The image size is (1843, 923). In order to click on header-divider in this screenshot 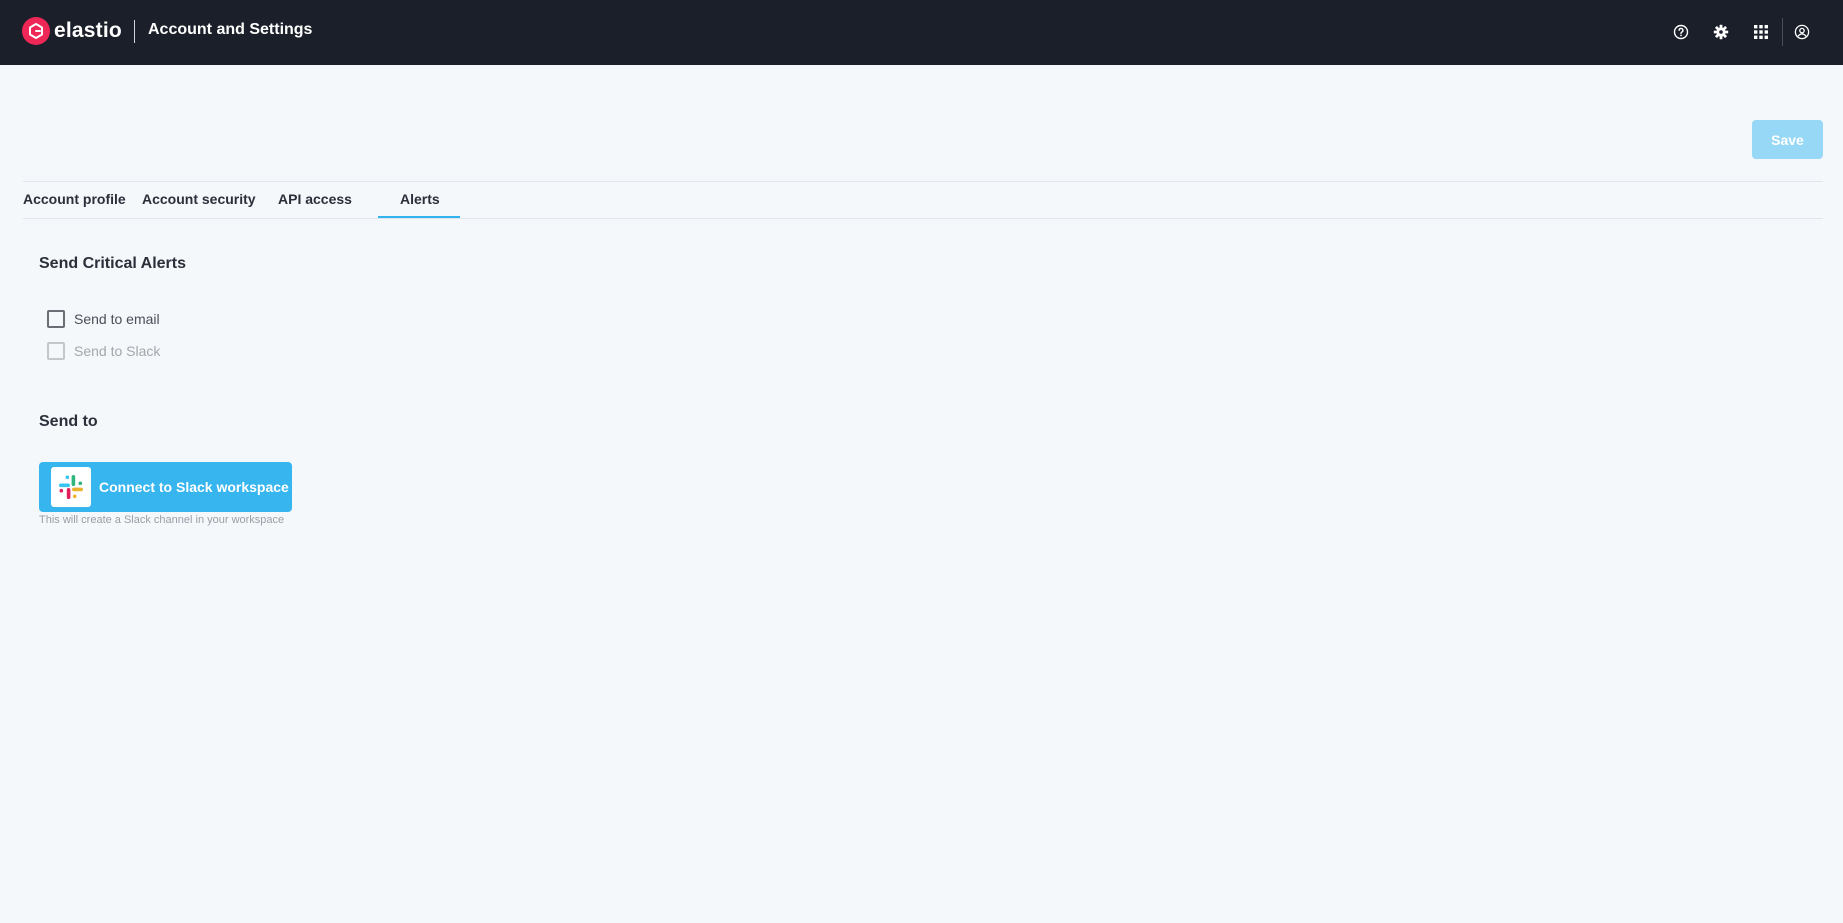, I will do `click(1782, 32)`.